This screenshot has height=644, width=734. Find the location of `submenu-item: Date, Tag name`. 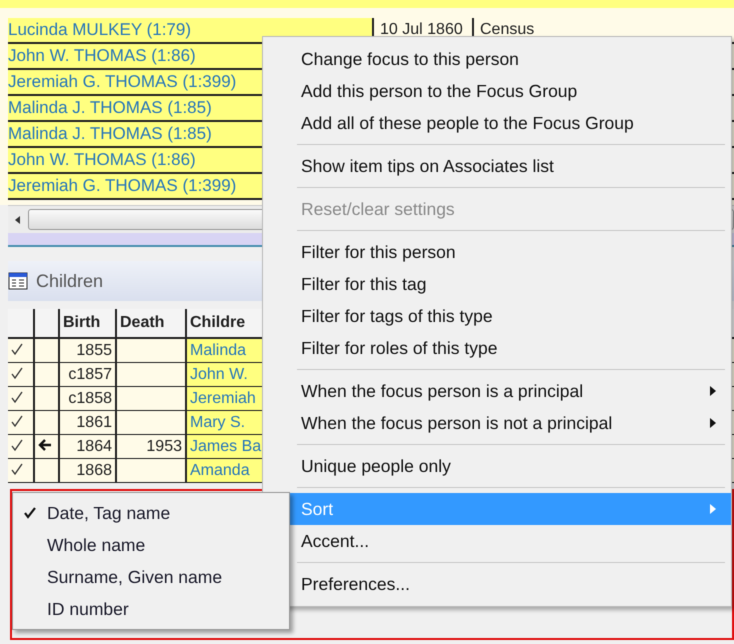

submenu-item: Date, Tag name is located at coordinates (151, 513).